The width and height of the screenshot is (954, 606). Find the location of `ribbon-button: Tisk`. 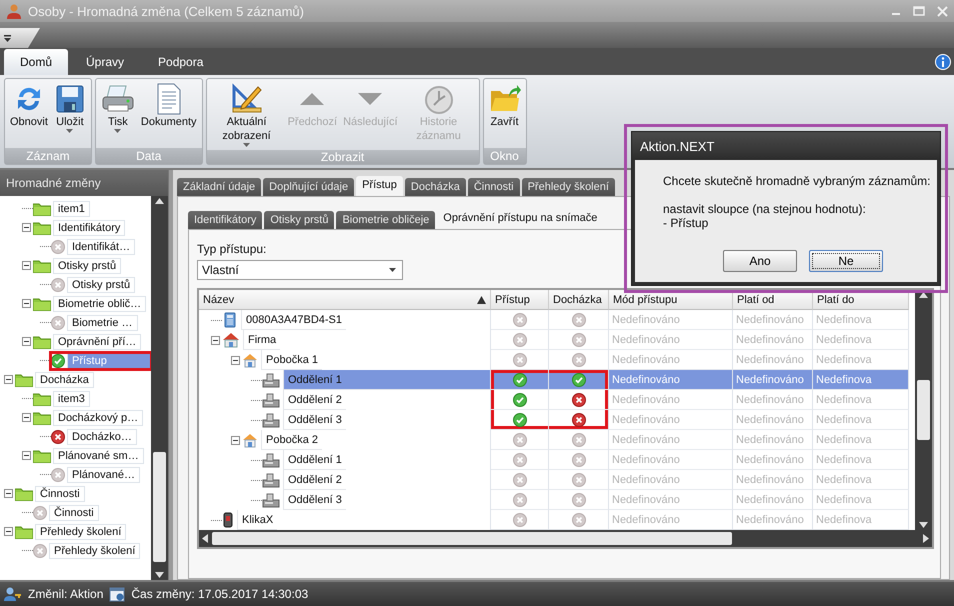

ribbon-button: Tisk is located at coordinates (118, 108).